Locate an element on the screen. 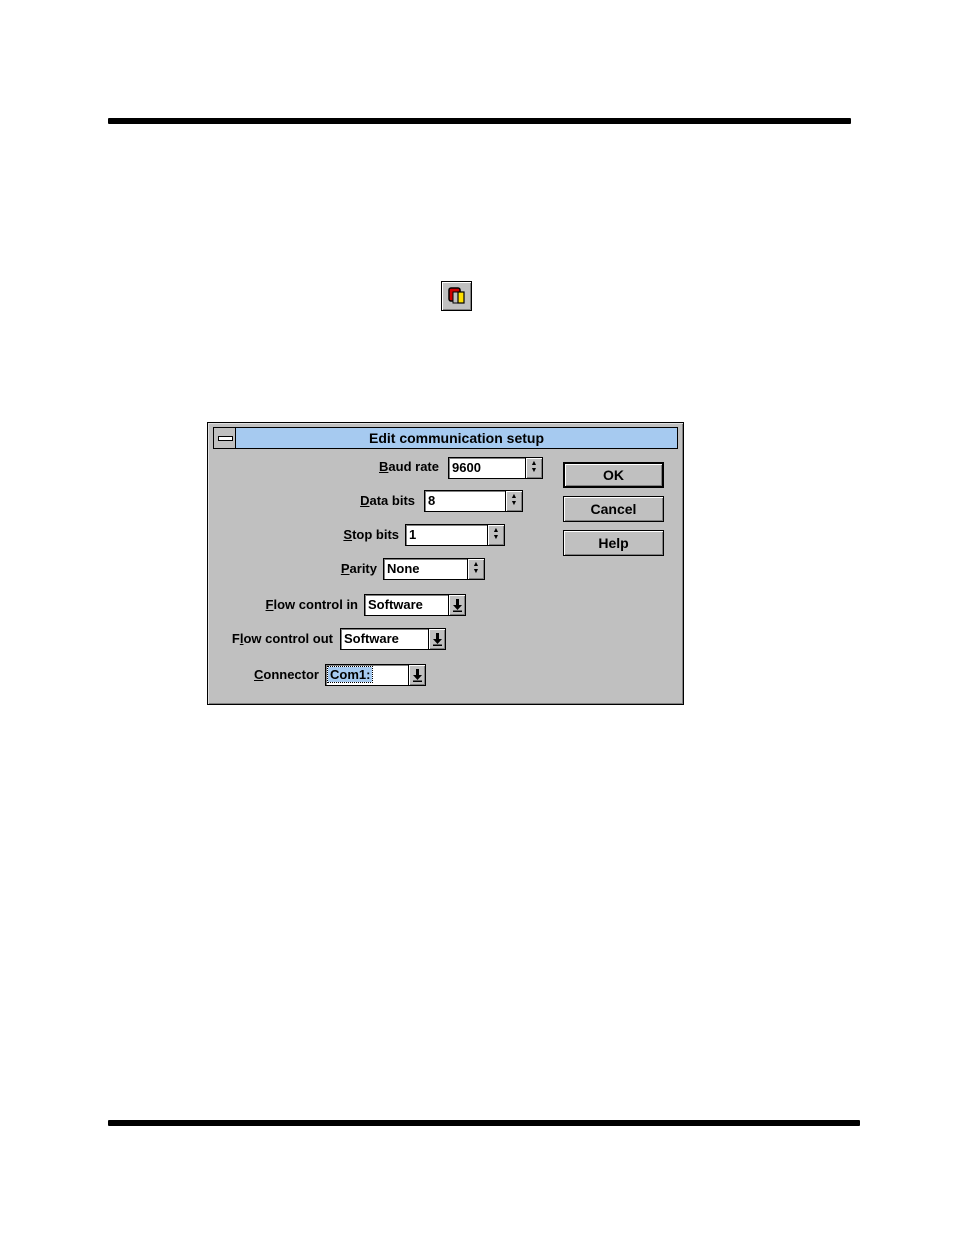  connector-value: Com1: is located at coordinates (350, 674).